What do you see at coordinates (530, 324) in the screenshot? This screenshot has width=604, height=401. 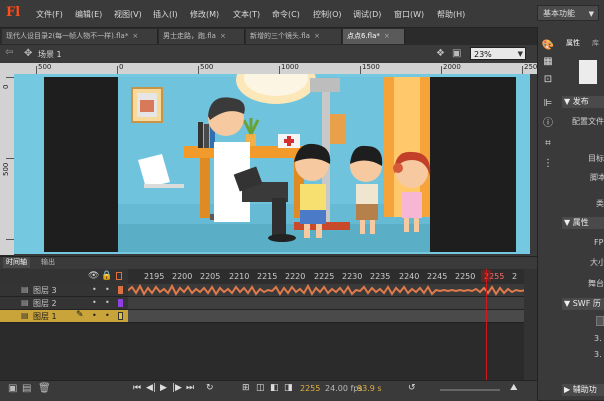 I see `timeline-vertical-scrollbar` at bounding box center [530, 324].